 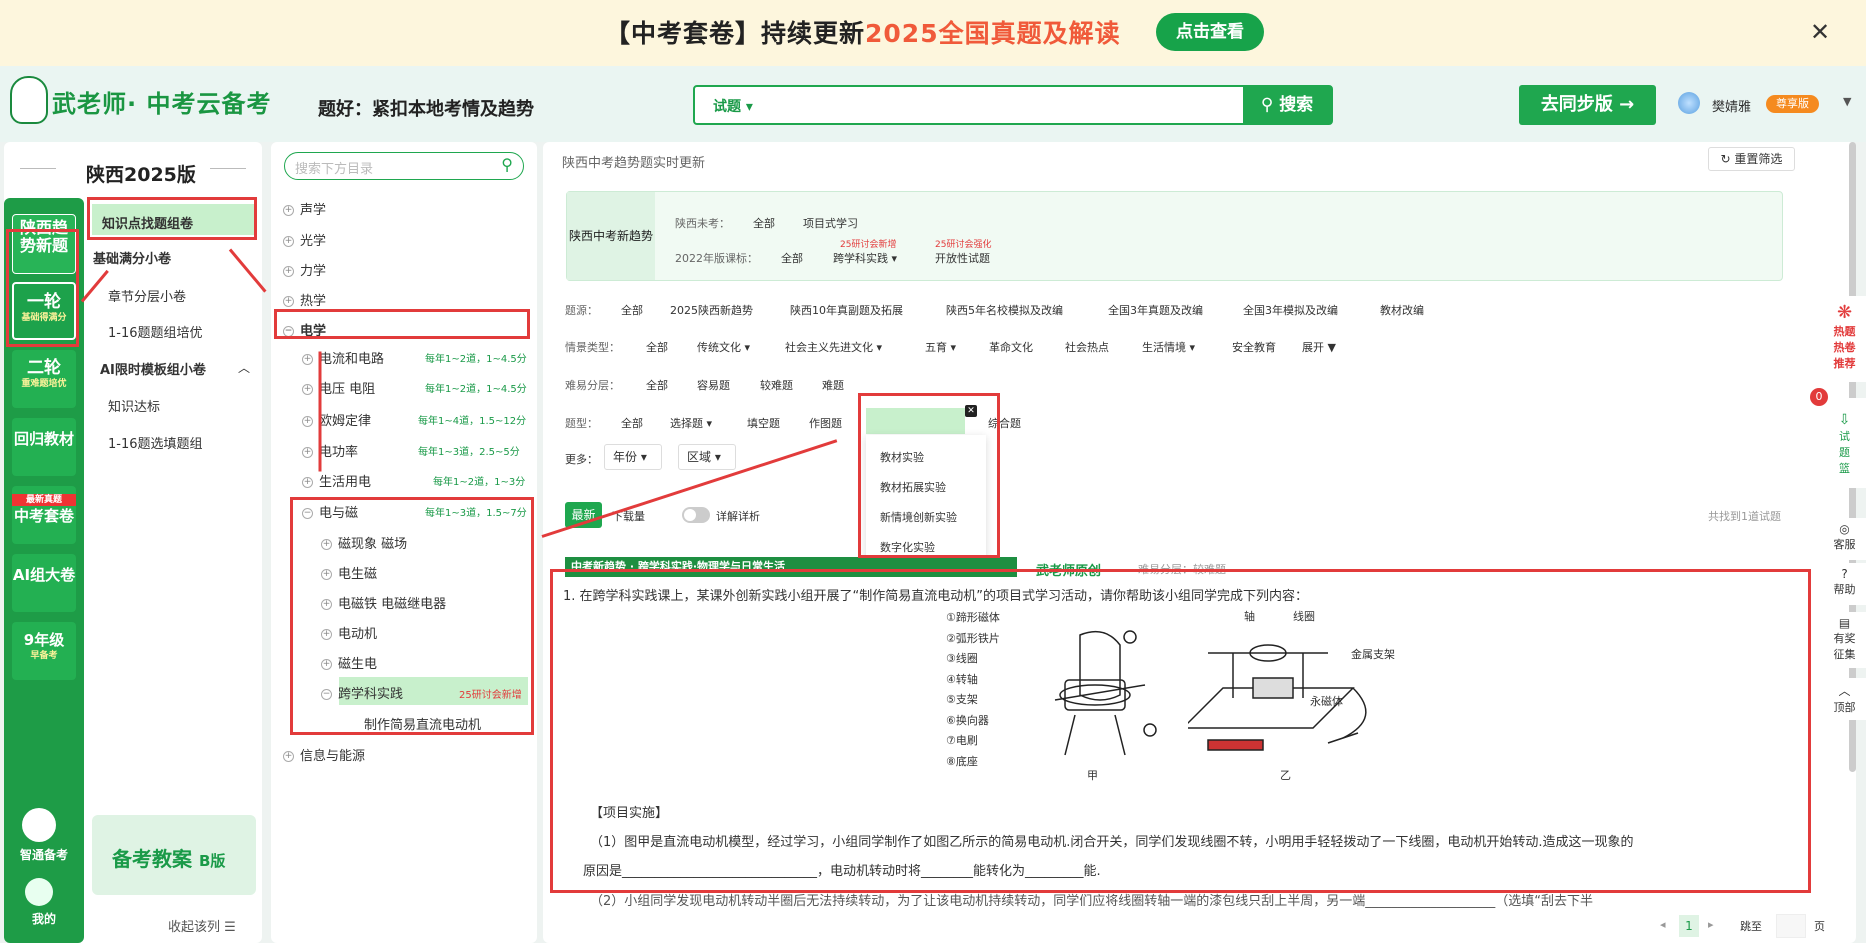 What do you see at coordinates (343, 357) in the screenshot?
I see `tree-node: + 电流和电路` at bounding box center [343, 357].